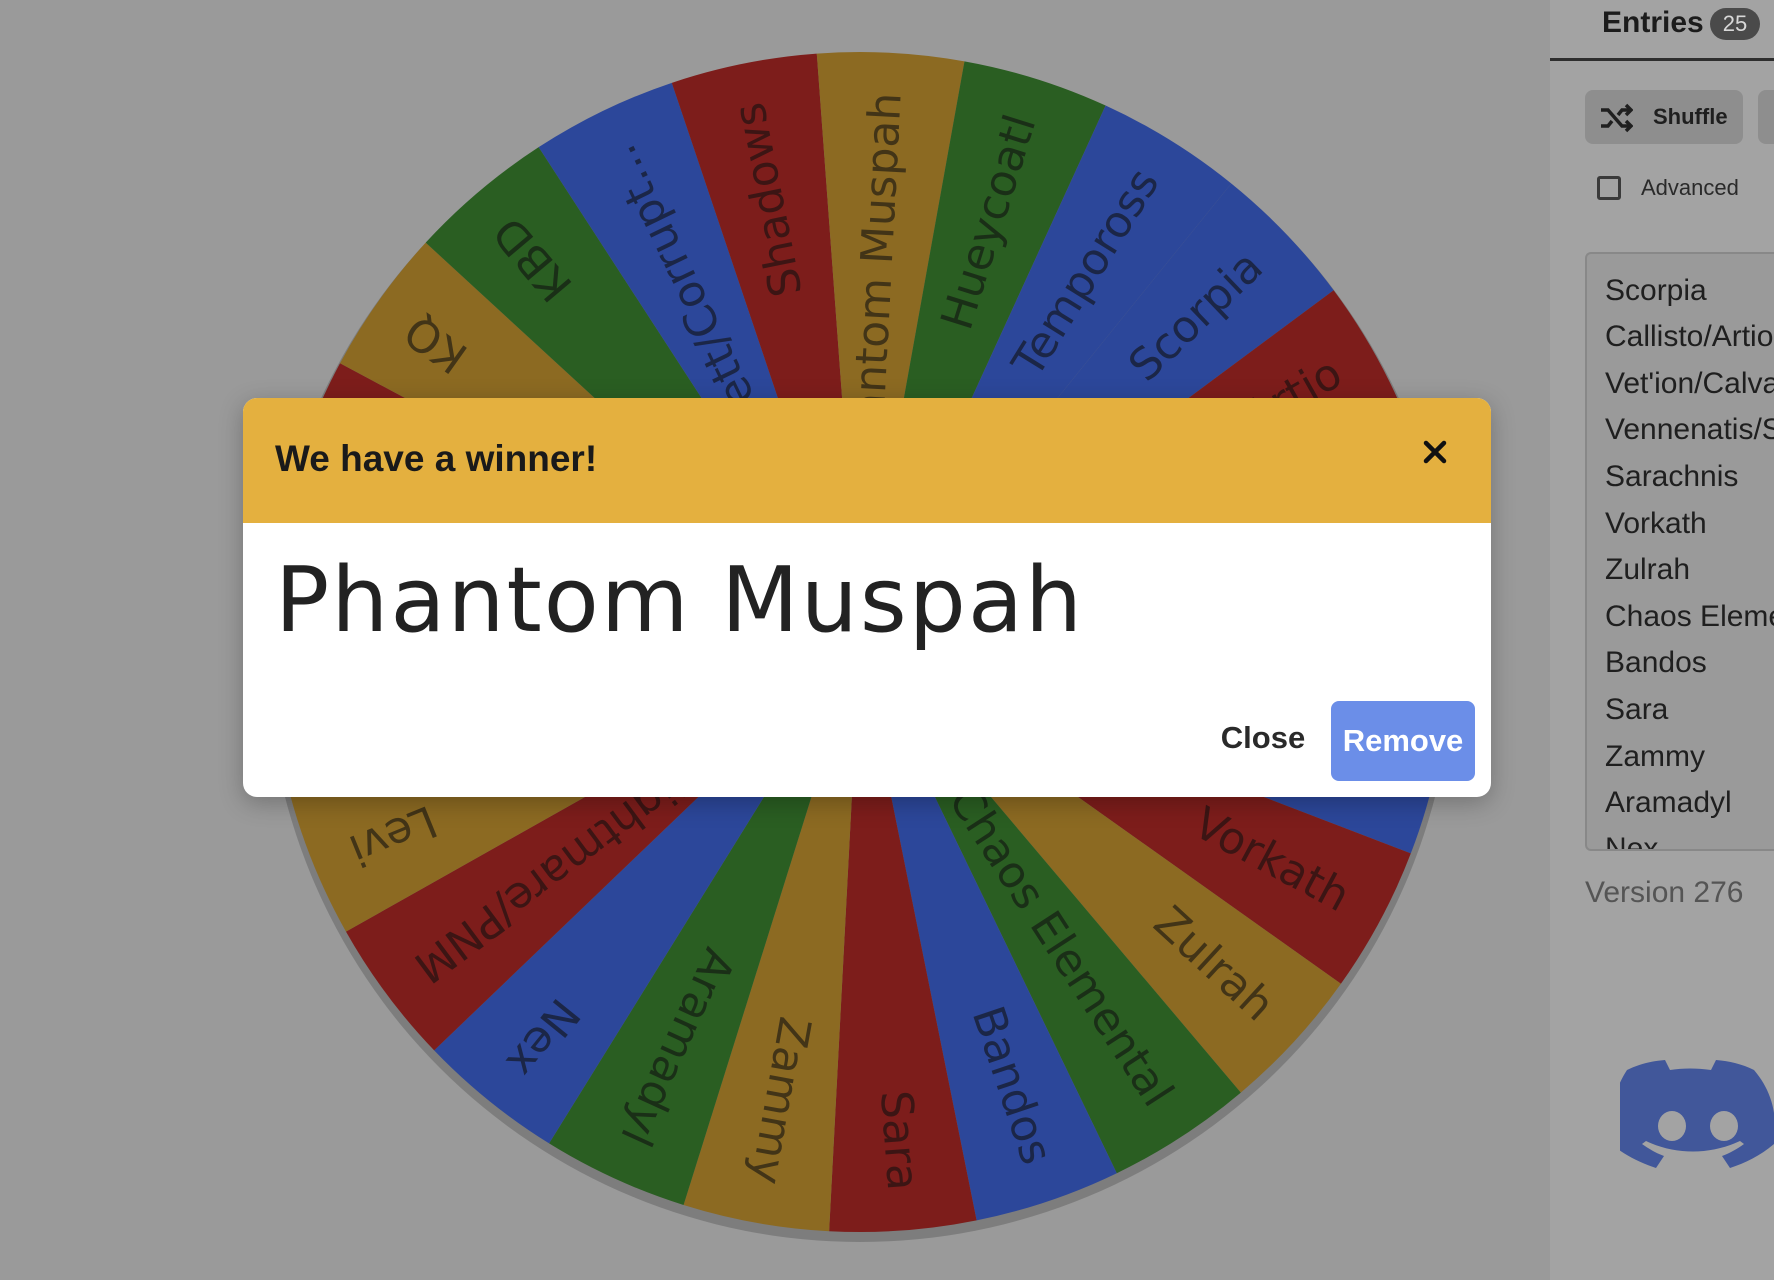  I want to click on list-item: Chaos Elemental, so click(1689, 616).